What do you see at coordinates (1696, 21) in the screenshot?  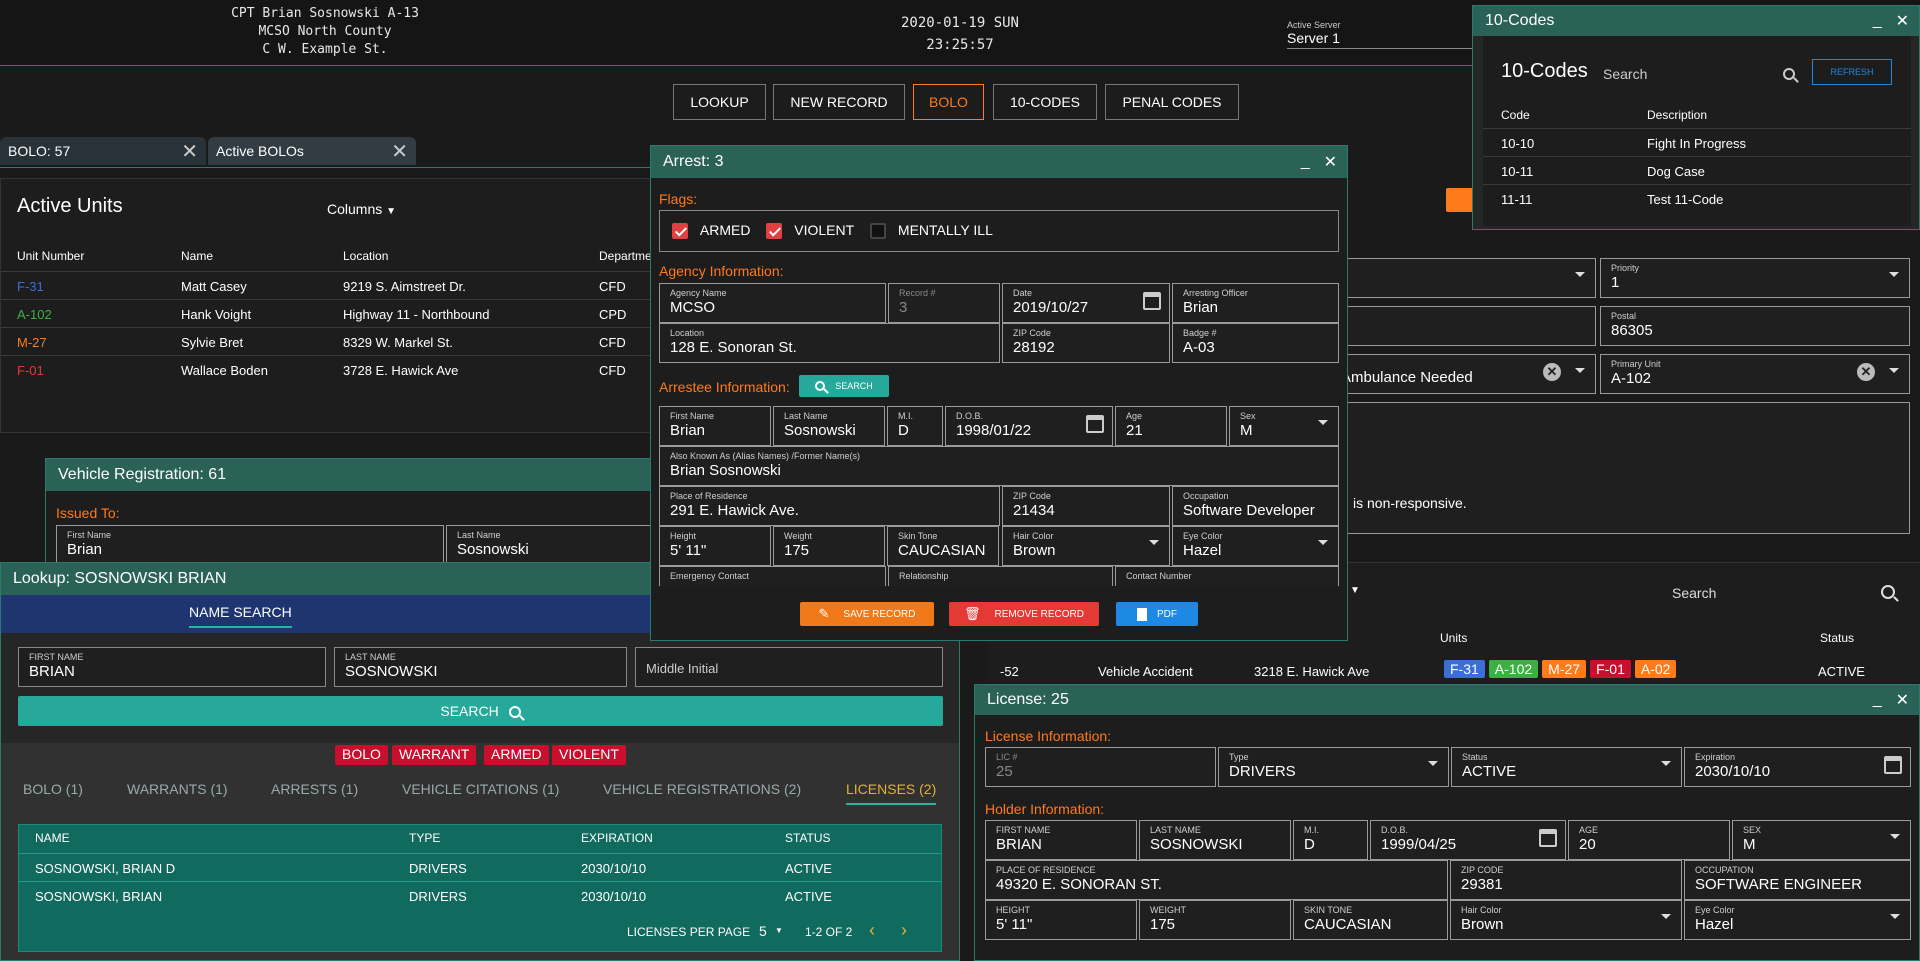 I see `ten-codes-titlebar: 10-Codes _ ✕` at bounding box center [1696, 21].